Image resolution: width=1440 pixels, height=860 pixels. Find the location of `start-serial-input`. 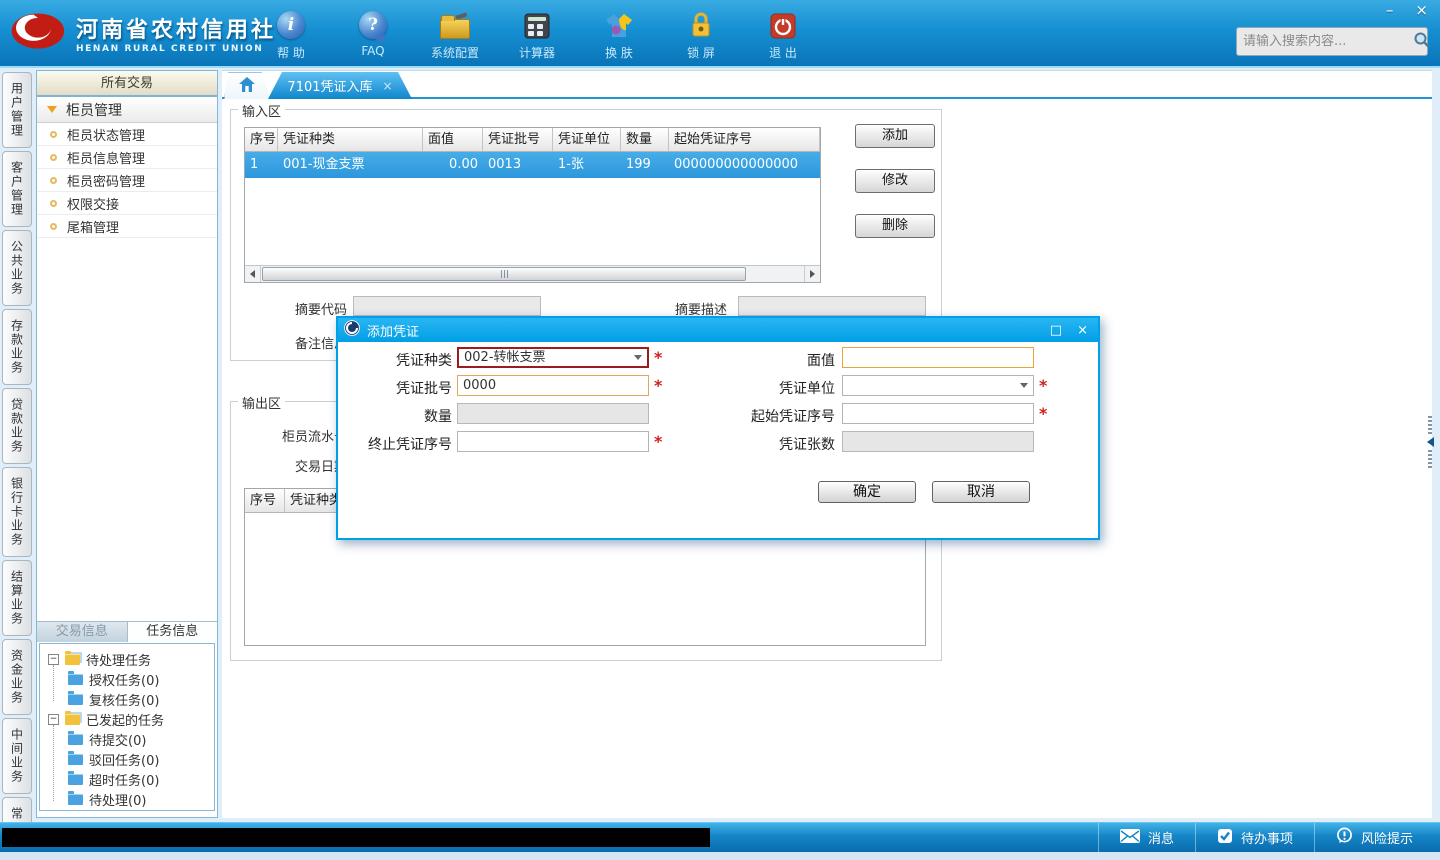

start-serial-input is located at coordinates (938, 413).